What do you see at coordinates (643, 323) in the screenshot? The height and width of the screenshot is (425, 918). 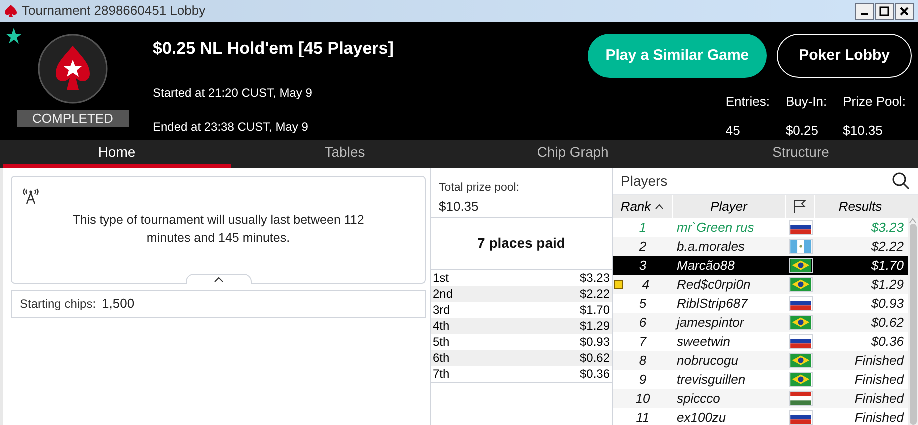 I see `rank-cell-text: 6` at bounding box center [643, 323].